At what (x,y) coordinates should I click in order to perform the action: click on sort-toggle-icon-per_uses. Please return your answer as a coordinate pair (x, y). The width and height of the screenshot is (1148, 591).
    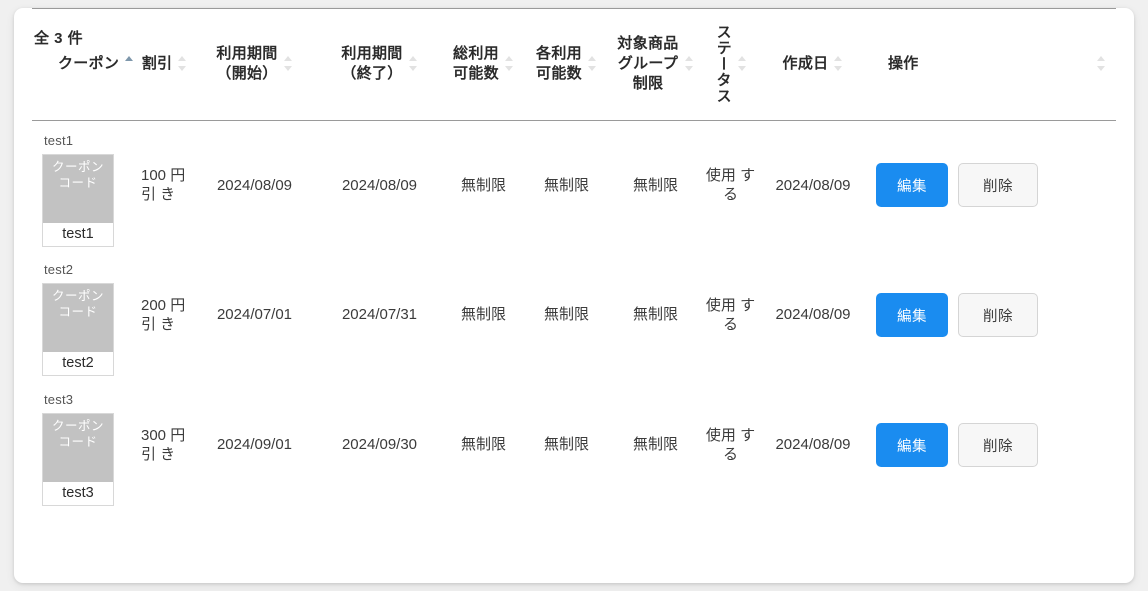
    Looking at the image, I should click on (592, 64).